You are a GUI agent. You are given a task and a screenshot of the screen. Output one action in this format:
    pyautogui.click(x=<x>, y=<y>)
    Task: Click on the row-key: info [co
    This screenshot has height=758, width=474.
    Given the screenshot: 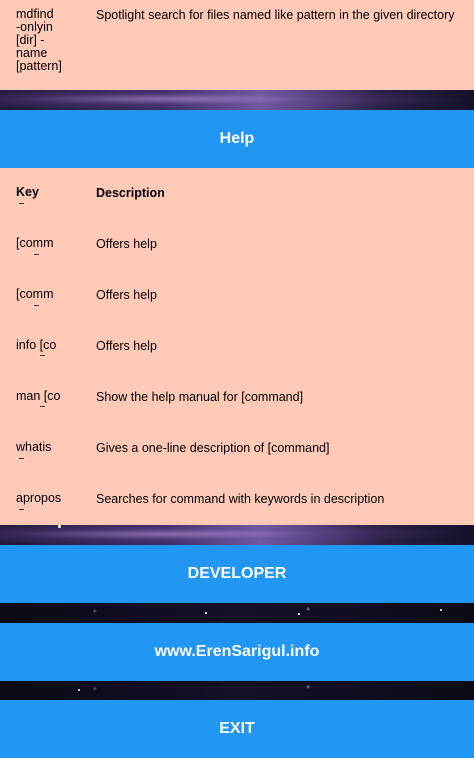 What is the action you would take?
    pyautogui.click(x=36, y=345)
    